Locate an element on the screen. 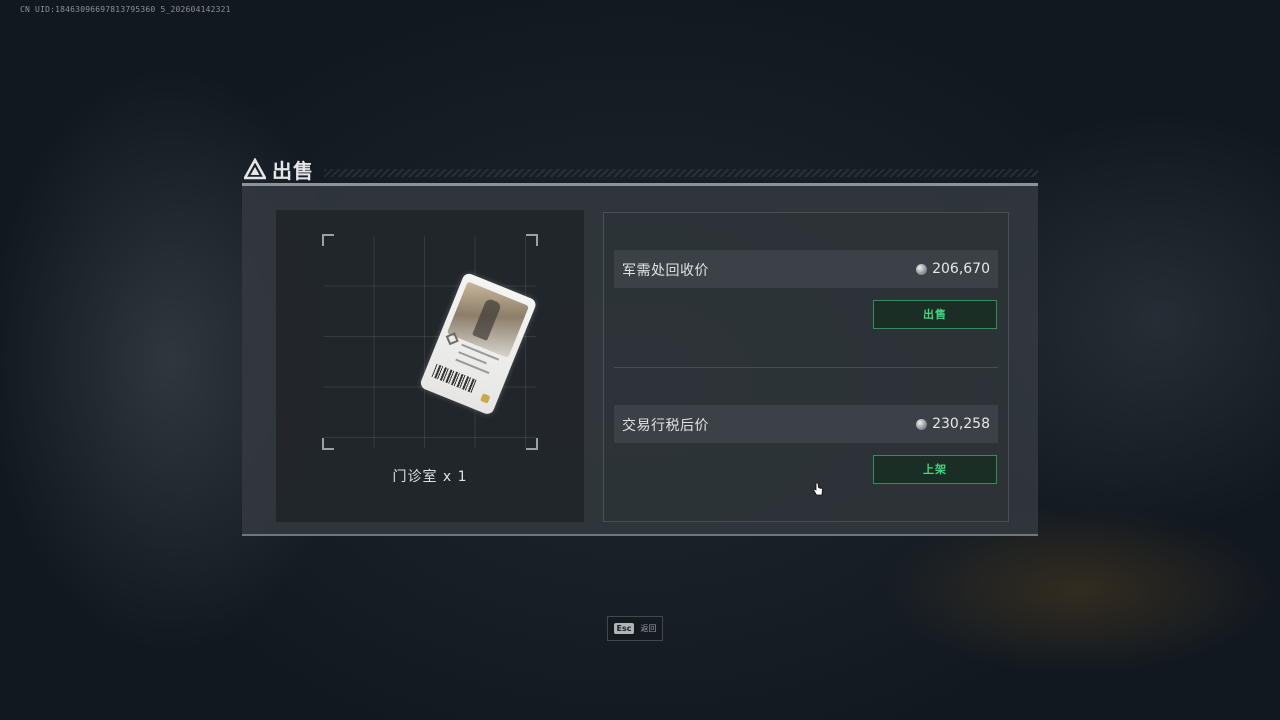  hand-cursor-icon is located at coordinates (817, 489).